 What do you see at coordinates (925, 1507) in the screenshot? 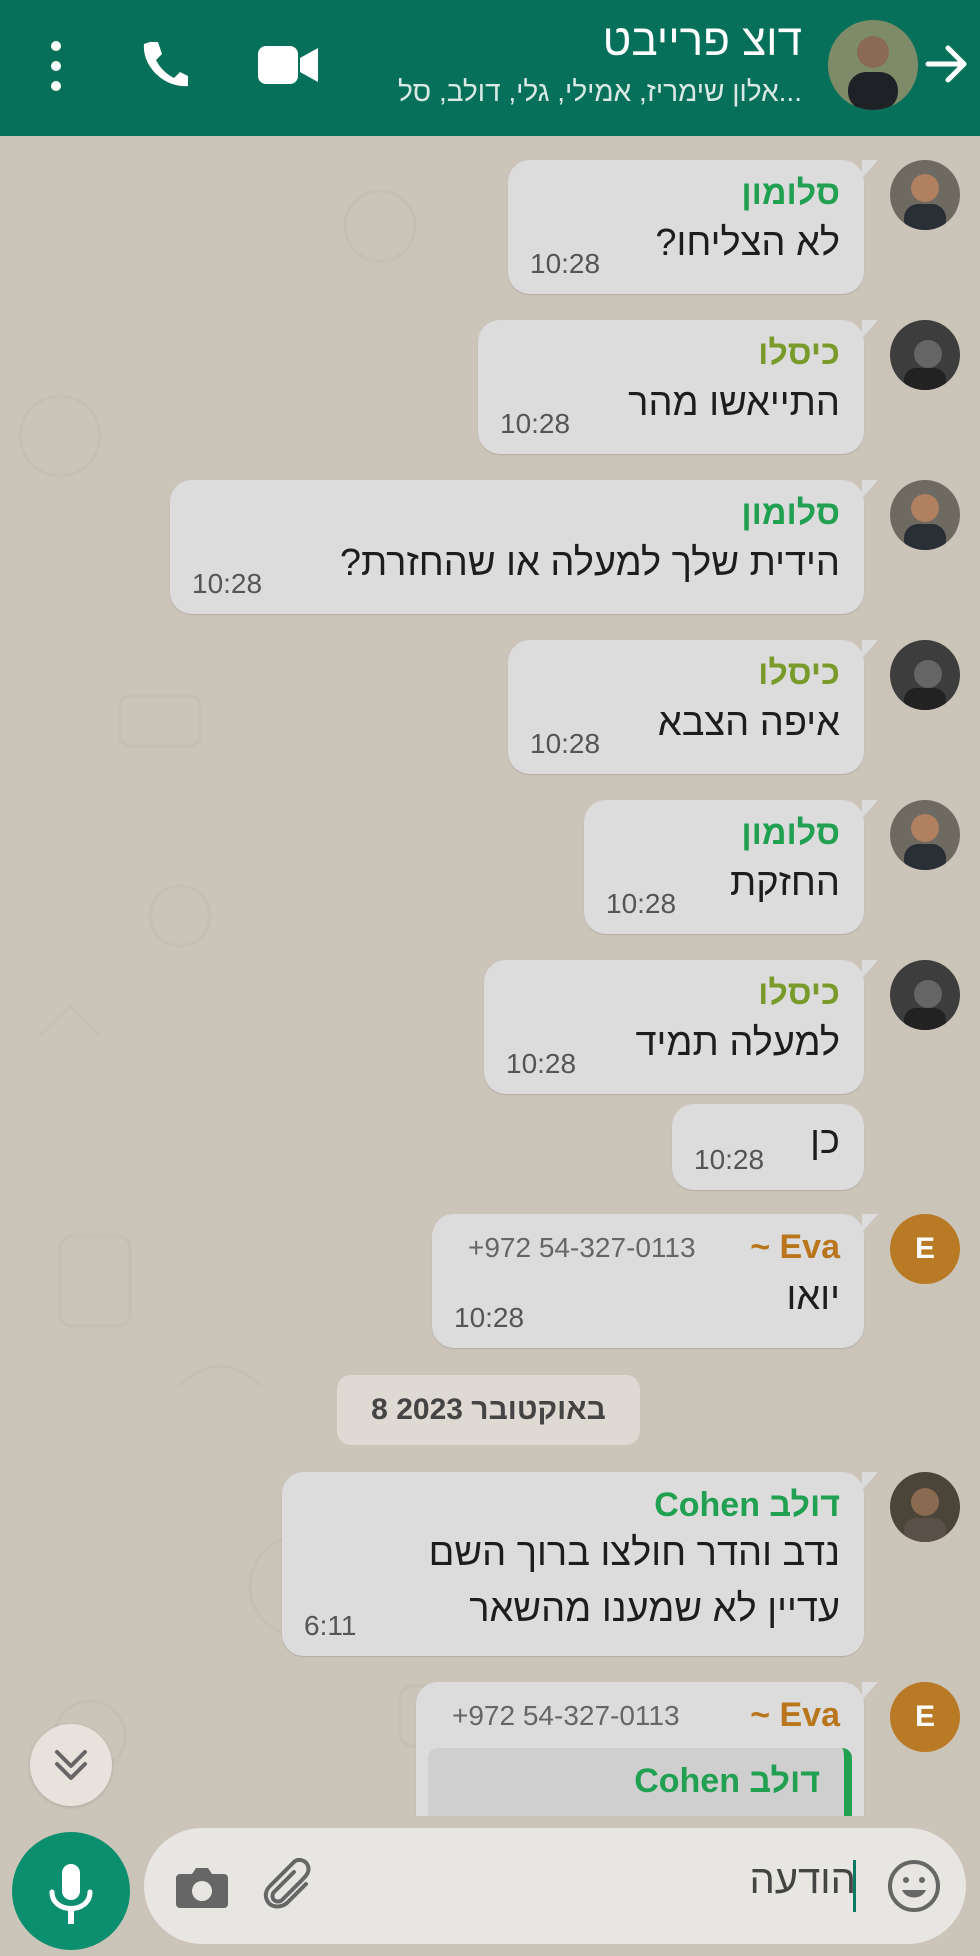
I see `avatar-dolev` at bounding box center [925, 1507].